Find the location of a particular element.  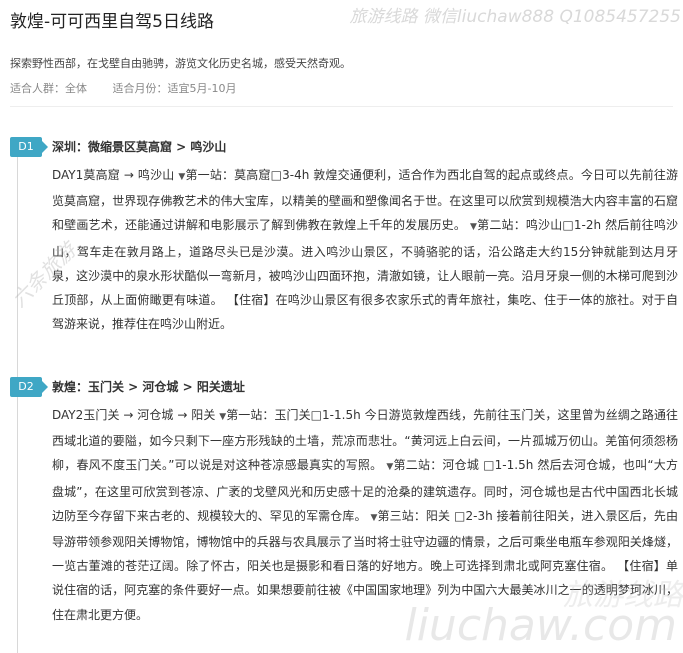

meta-crowd: 适合人群：全体 is located at coordinates (48, 88).